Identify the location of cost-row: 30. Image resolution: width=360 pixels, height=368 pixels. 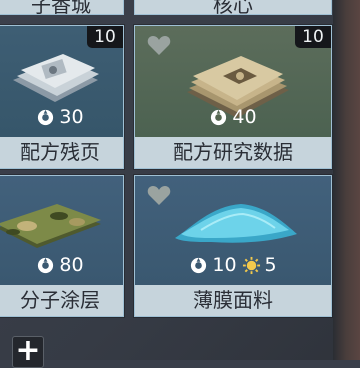
(61, 117).